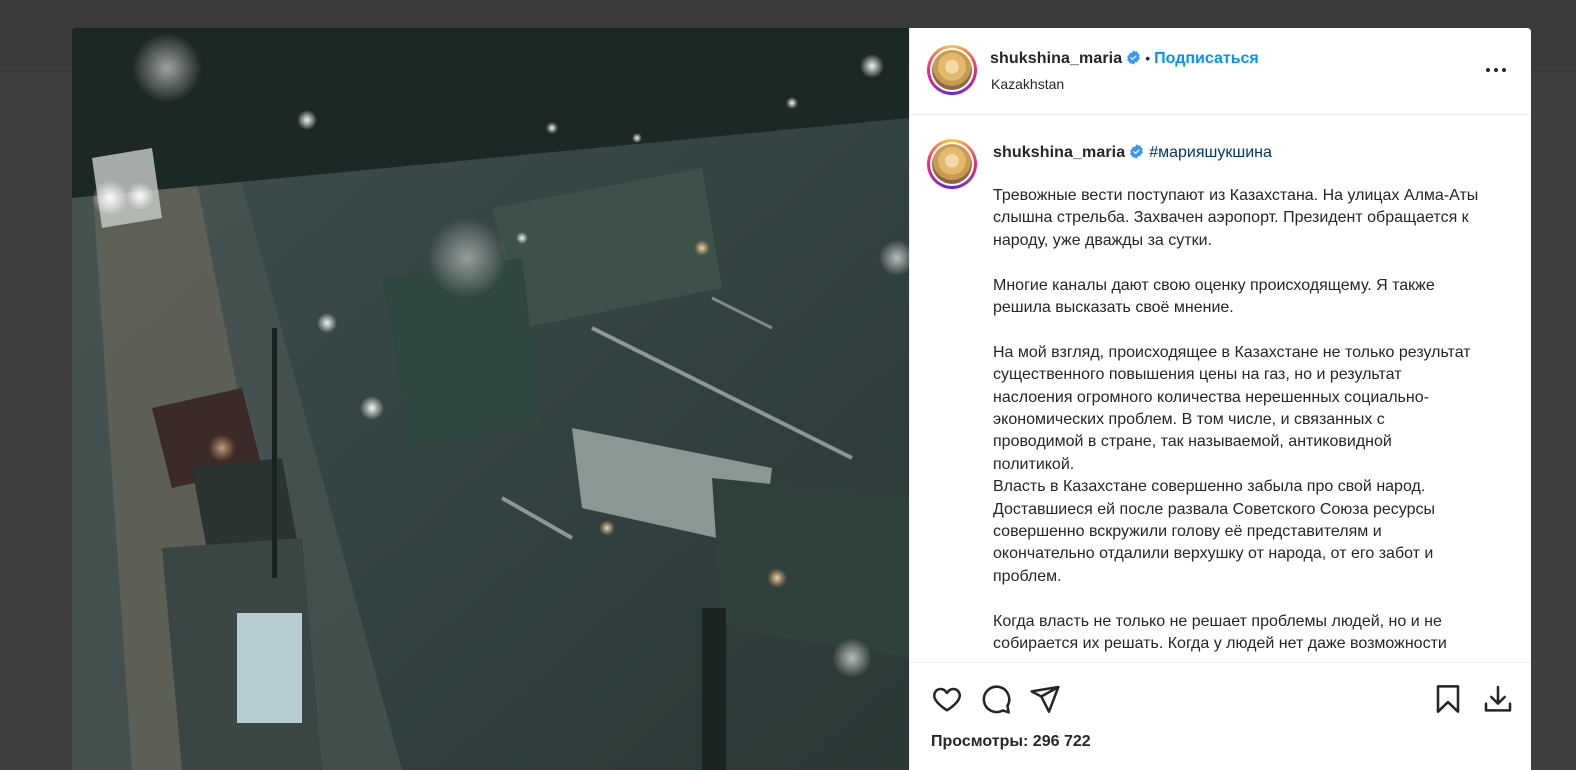  Describe the element at coordinates (1113, 308) in the screenshot. I see `caption-line: решила высказать своё мнение.` at that location.